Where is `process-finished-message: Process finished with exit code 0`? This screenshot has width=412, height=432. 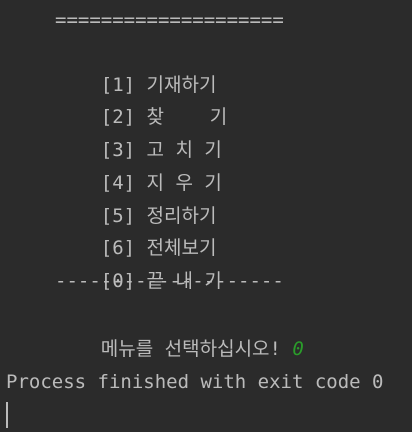
process-finished-message: Process finished with exit code 0 is located at coordinates (195, 382).